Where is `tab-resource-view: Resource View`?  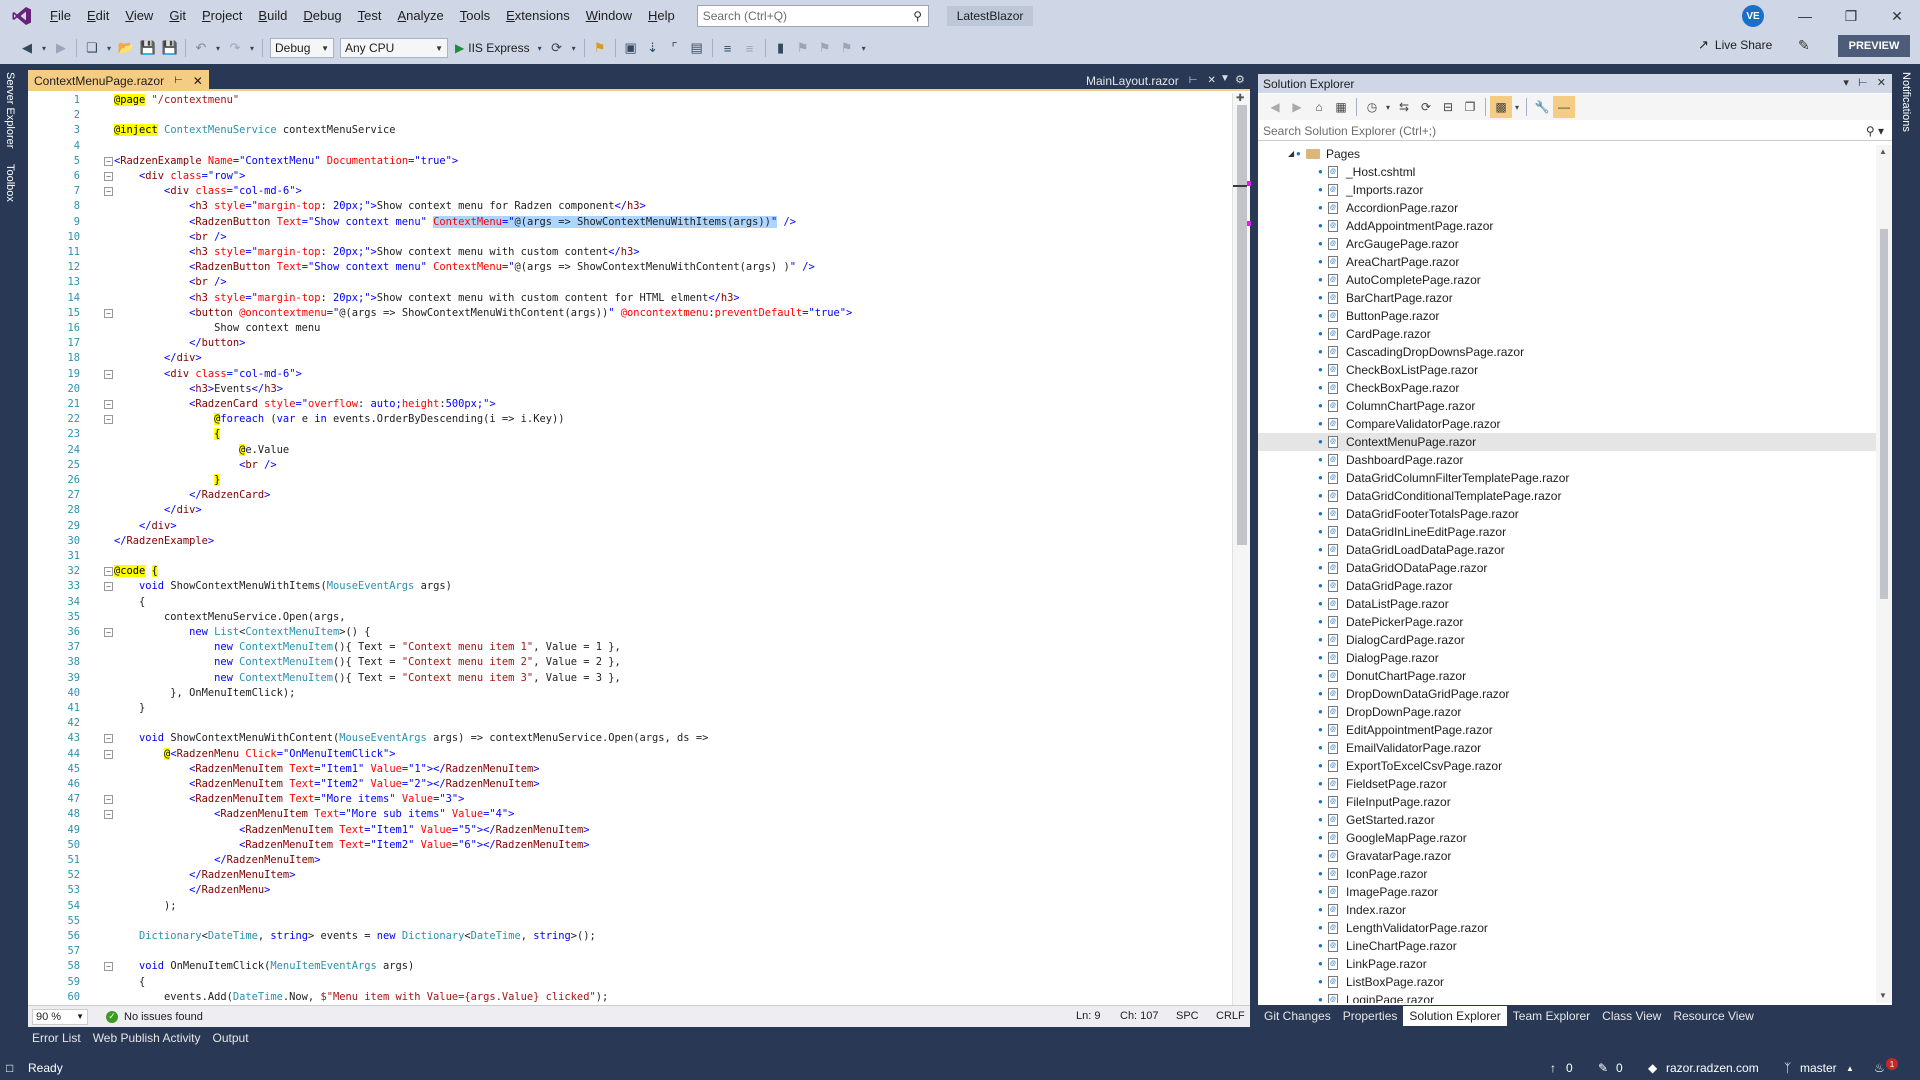
tab-resource-view: Resource View is located at coordinates (1713, 1016).